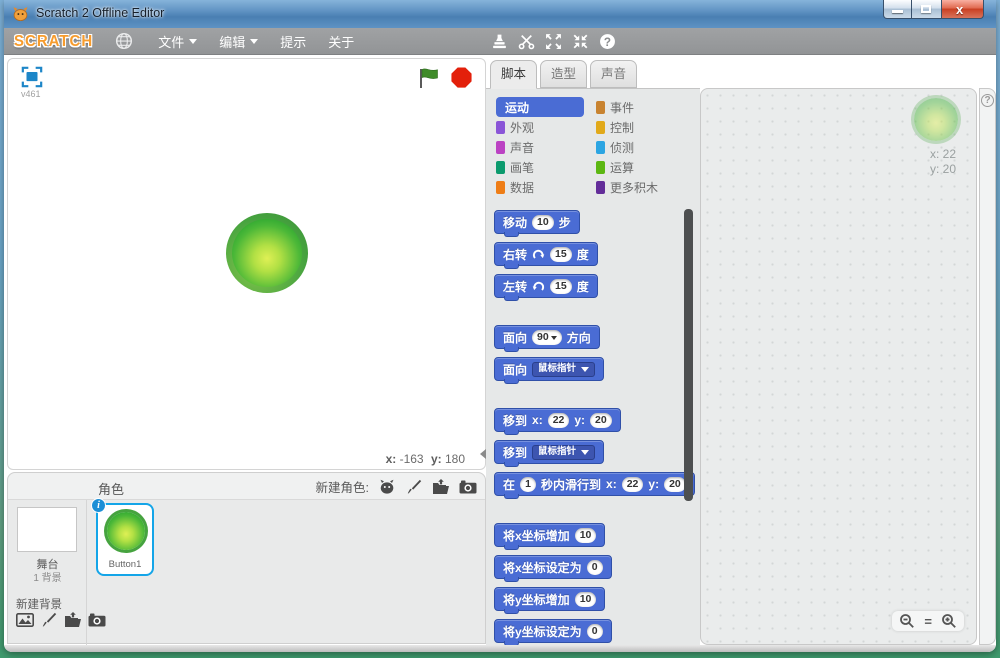 The height and width of the screenshot is (658, 1000). Describe the element at coordinates (293, 41) in the screenshot. I see `menu-item-tips: 提示` at that location.